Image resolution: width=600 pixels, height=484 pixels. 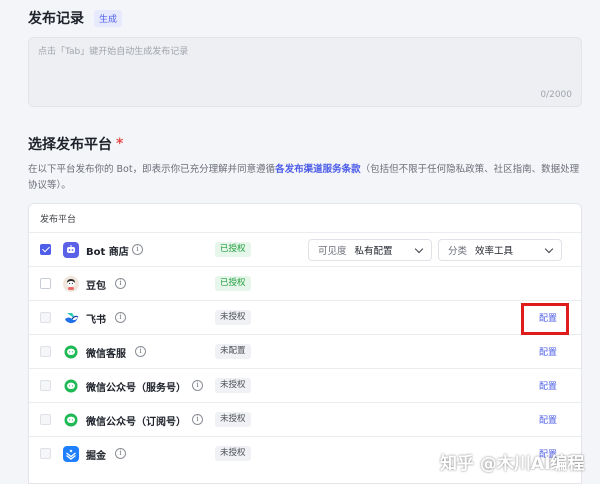 What do you see at coordinates (96, 456) in the screenshot?
I see `platform-name: 掘金` at bounding box center [96, 456].